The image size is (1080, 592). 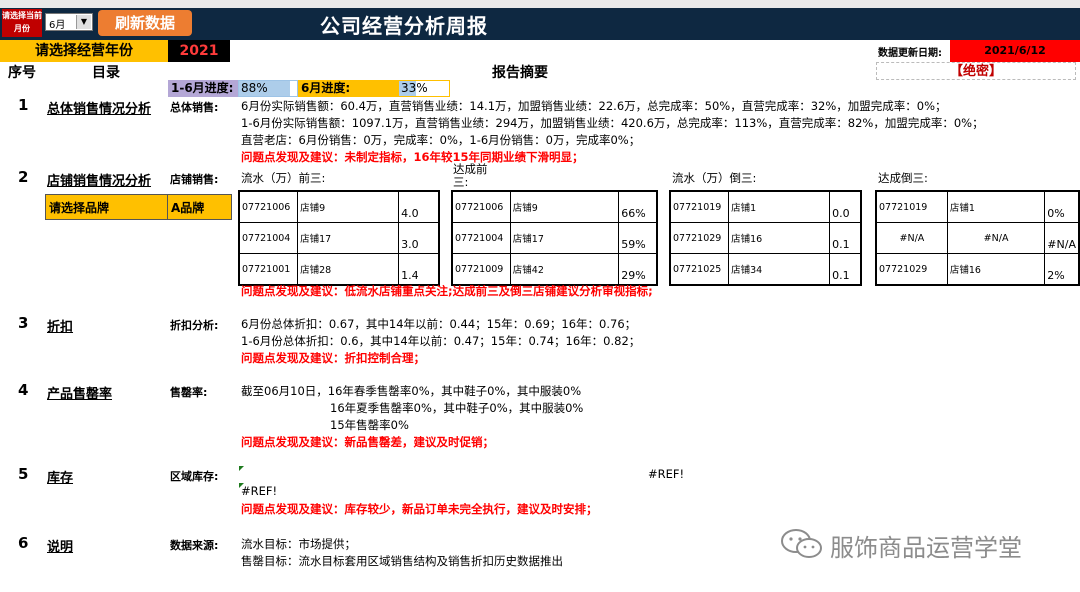 What do you see at coordinates (564, 238) in the screenshot?
I see `top-rate-cell: 店铺17` at bounding box center [564, 238].